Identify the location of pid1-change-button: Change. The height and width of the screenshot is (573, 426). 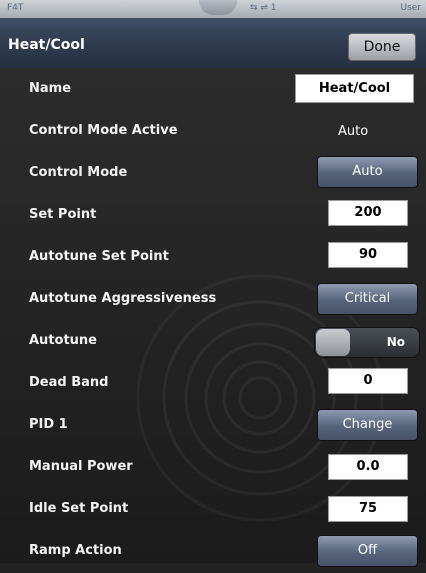
(367, 425).